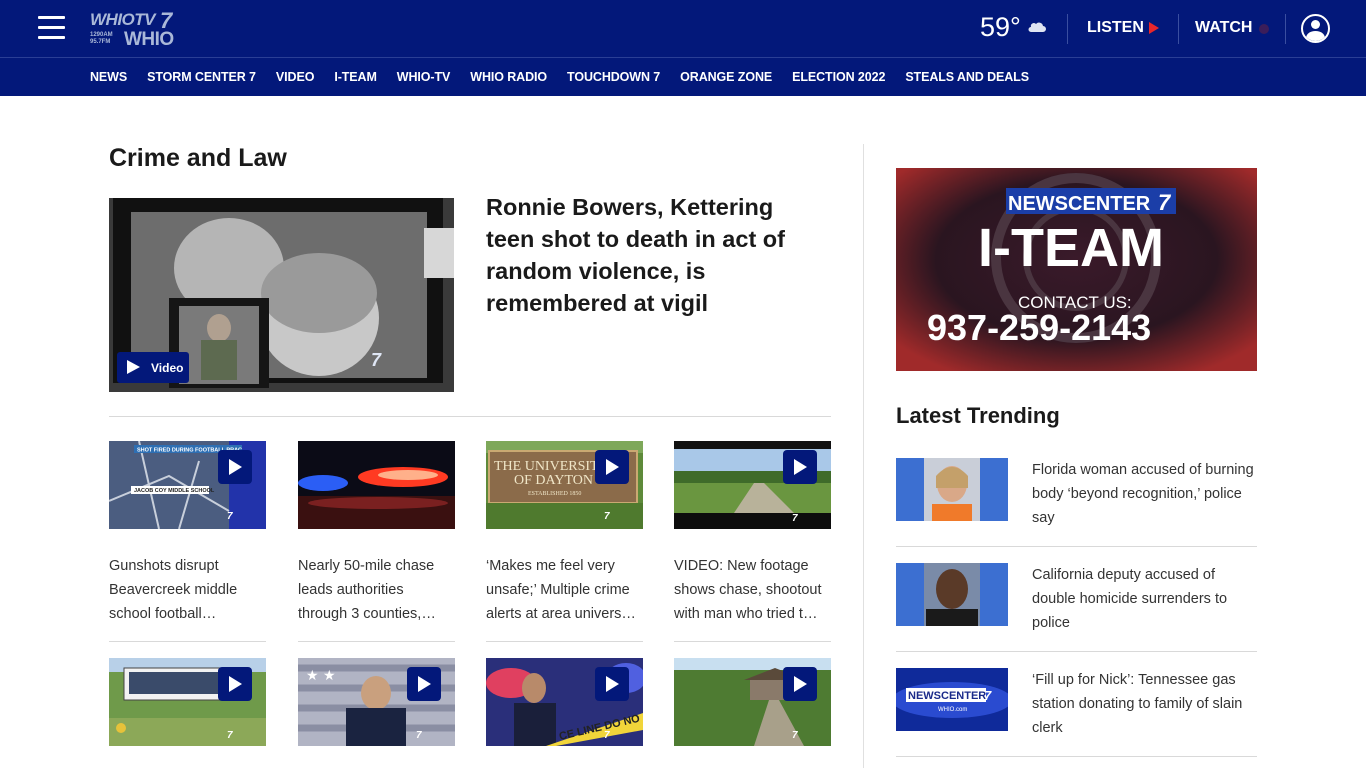 This screenshot has height=768, width=1366. What do you see at coordinates (101, 38) in the screenshot?
I see `logo-frequency: 1290AM 95.7FM` at bounding box center [101, 38].